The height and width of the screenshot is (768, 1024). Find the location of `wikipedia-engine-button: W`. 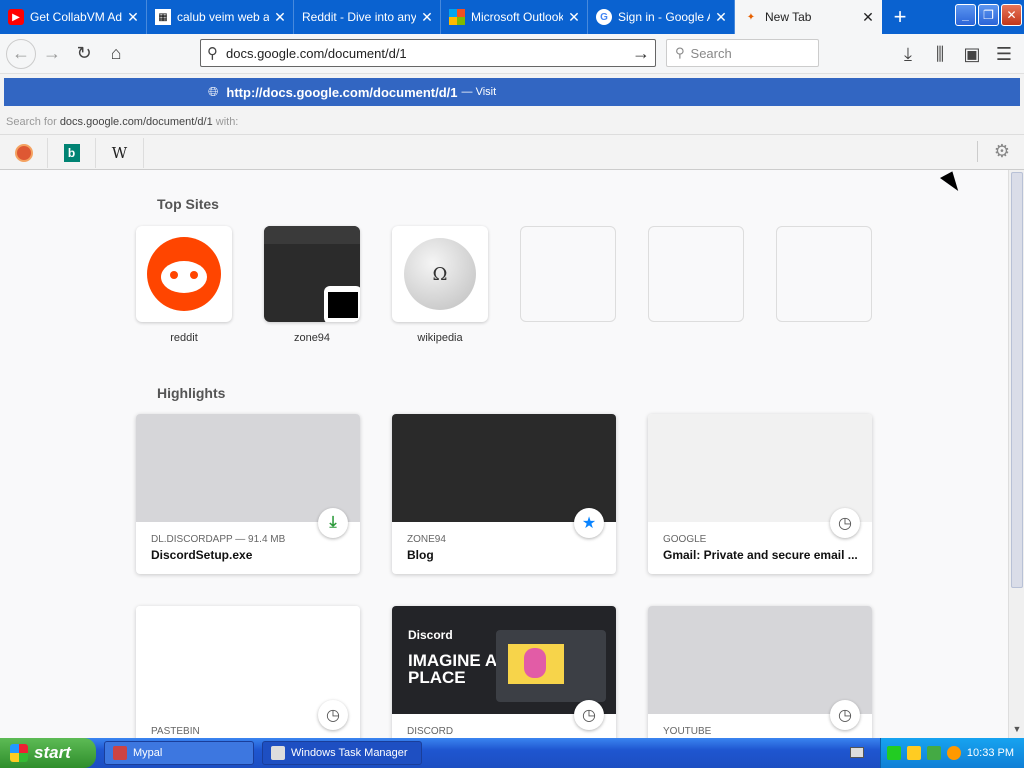

wikipedia-engine-button: W is located at coordinates (120, 152).